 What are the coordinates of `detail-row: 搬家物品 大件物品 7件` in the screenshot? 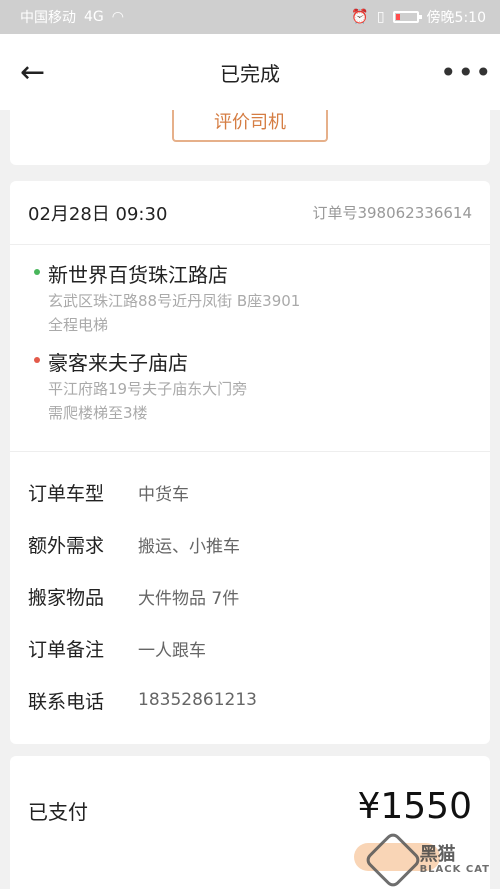 It's located at (250, 596).